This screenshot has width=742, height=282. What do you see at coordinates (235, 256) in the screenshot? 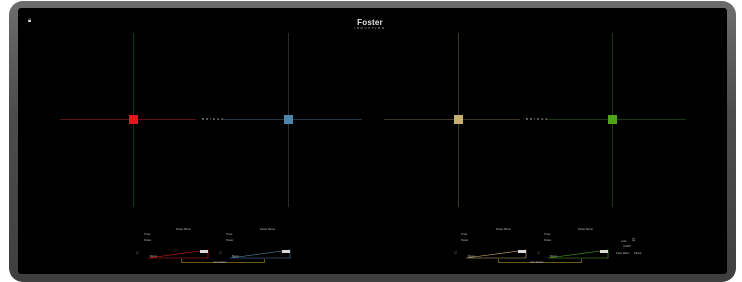
I see `zone-2-level-label: Boost` at bounding box center [235, 256].